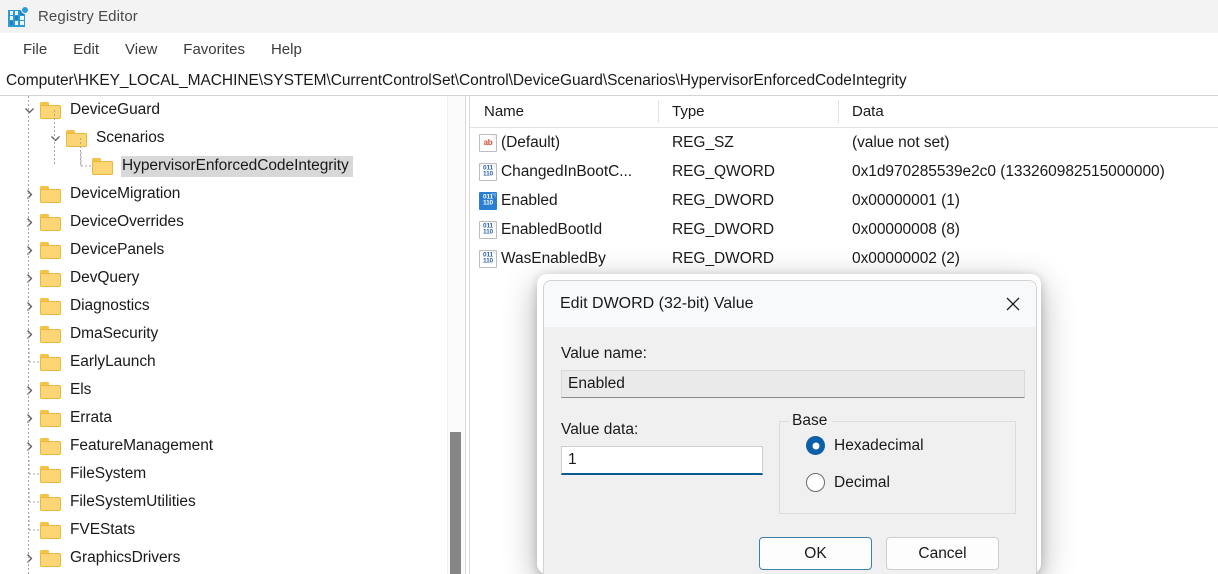 The height and width of the screenshot is (574, 1218). What do you see at coordinates (455, 503) in the screenshot?
I see `tree-scrollbar-thumb` at bounding box center [455, 503].